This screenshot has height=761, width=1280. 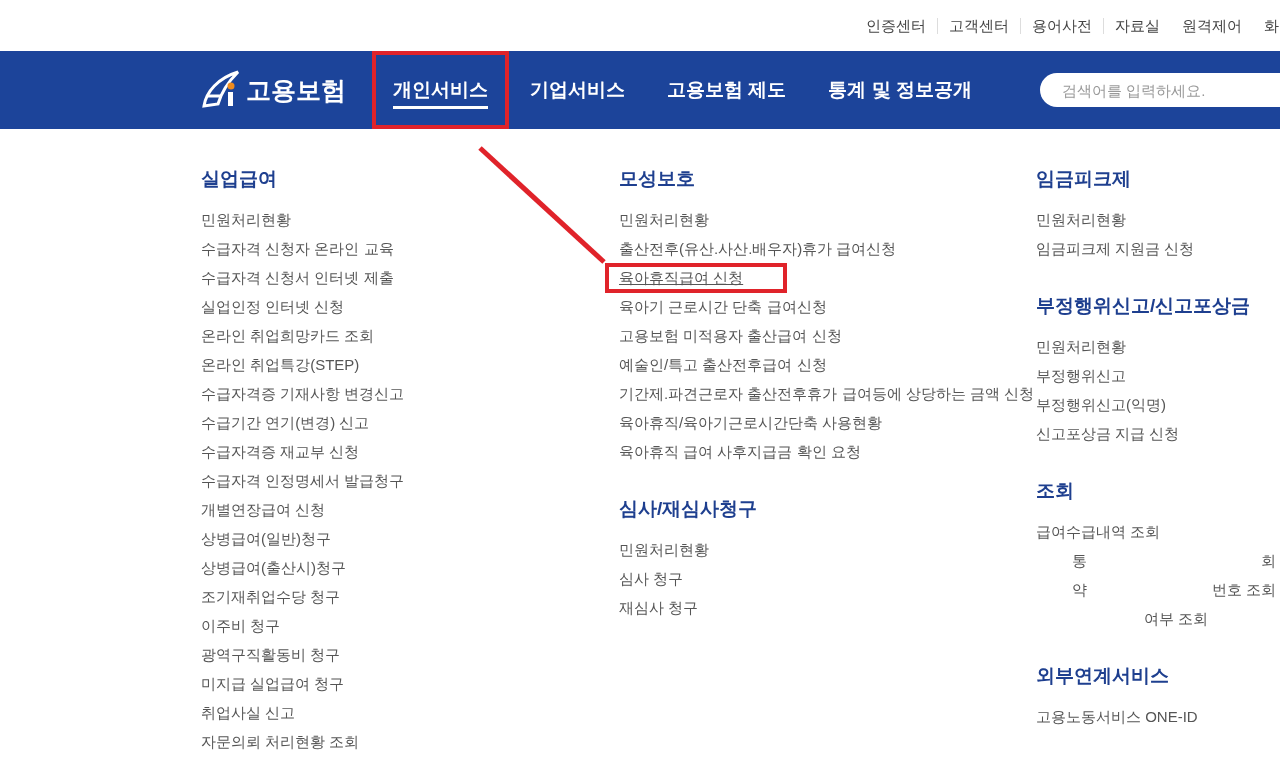 I want to click on menu-link: 미지급 실업급여 청구, so click(x=273, y=683).